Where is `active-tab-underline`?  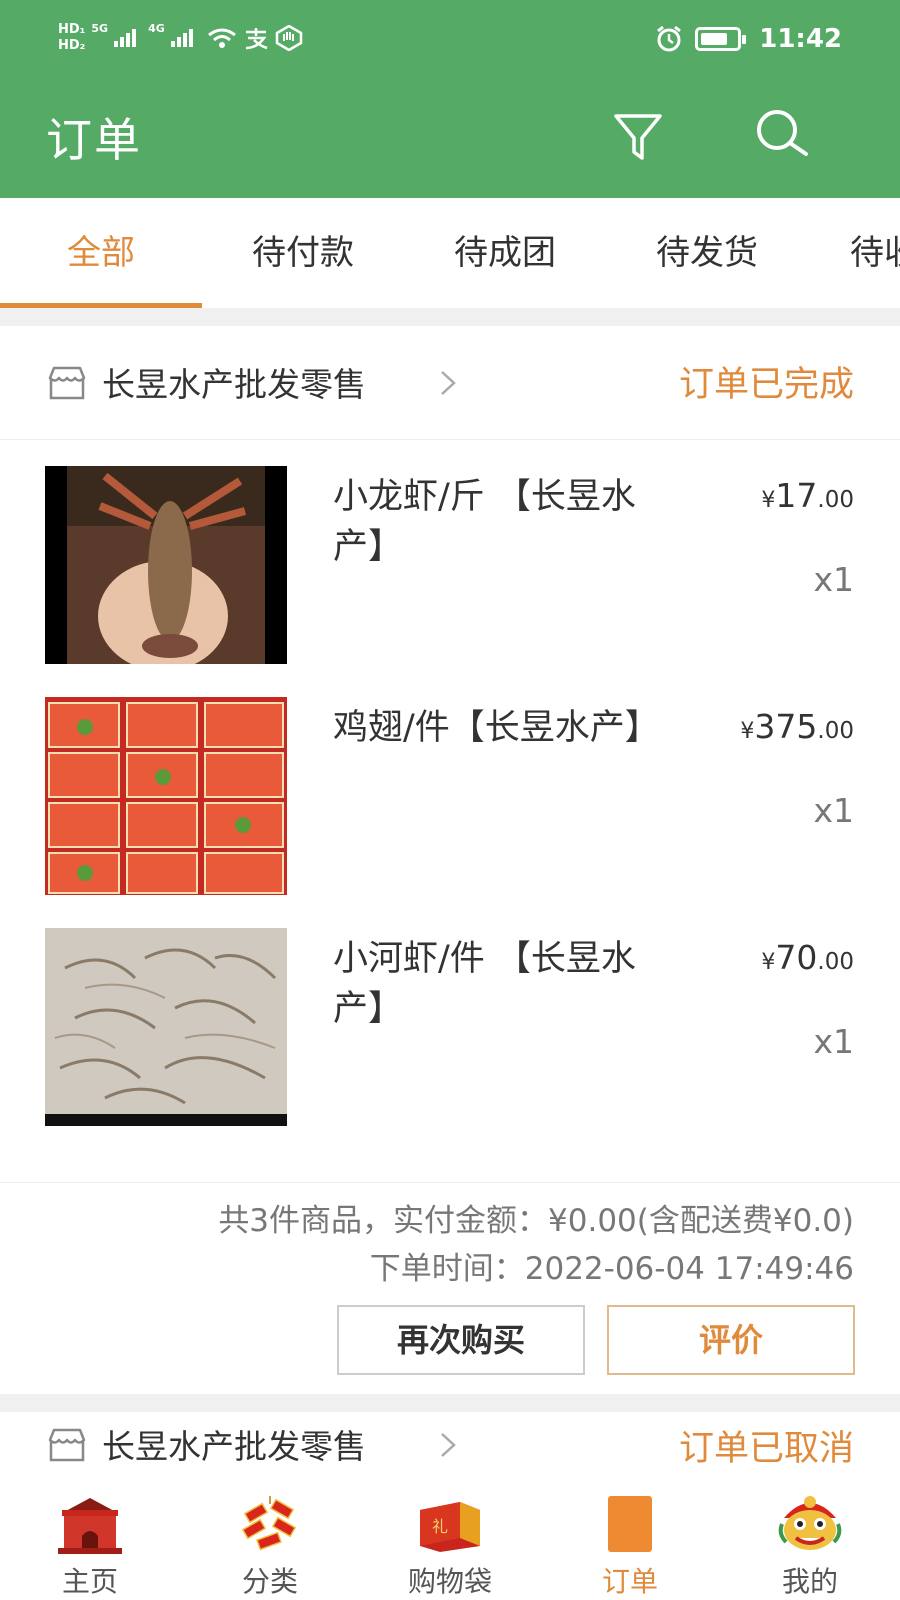
active-tab-underline is located at coordinates (101, 305).